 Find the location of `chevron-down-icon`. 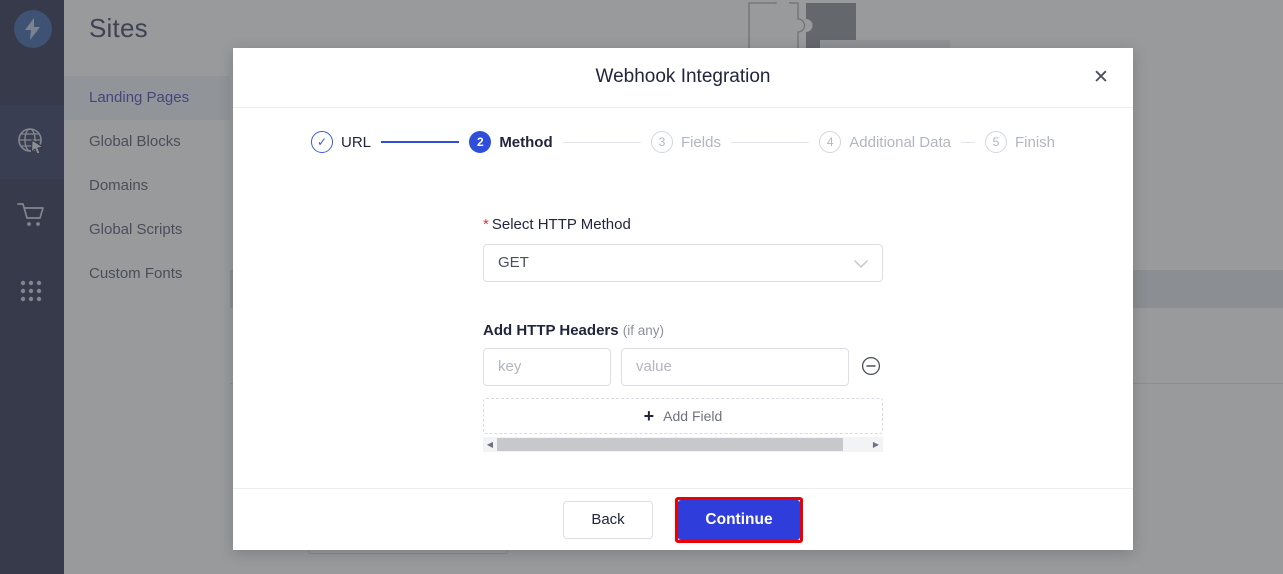

chevron-down-icon is located at coordinates (861, 264).